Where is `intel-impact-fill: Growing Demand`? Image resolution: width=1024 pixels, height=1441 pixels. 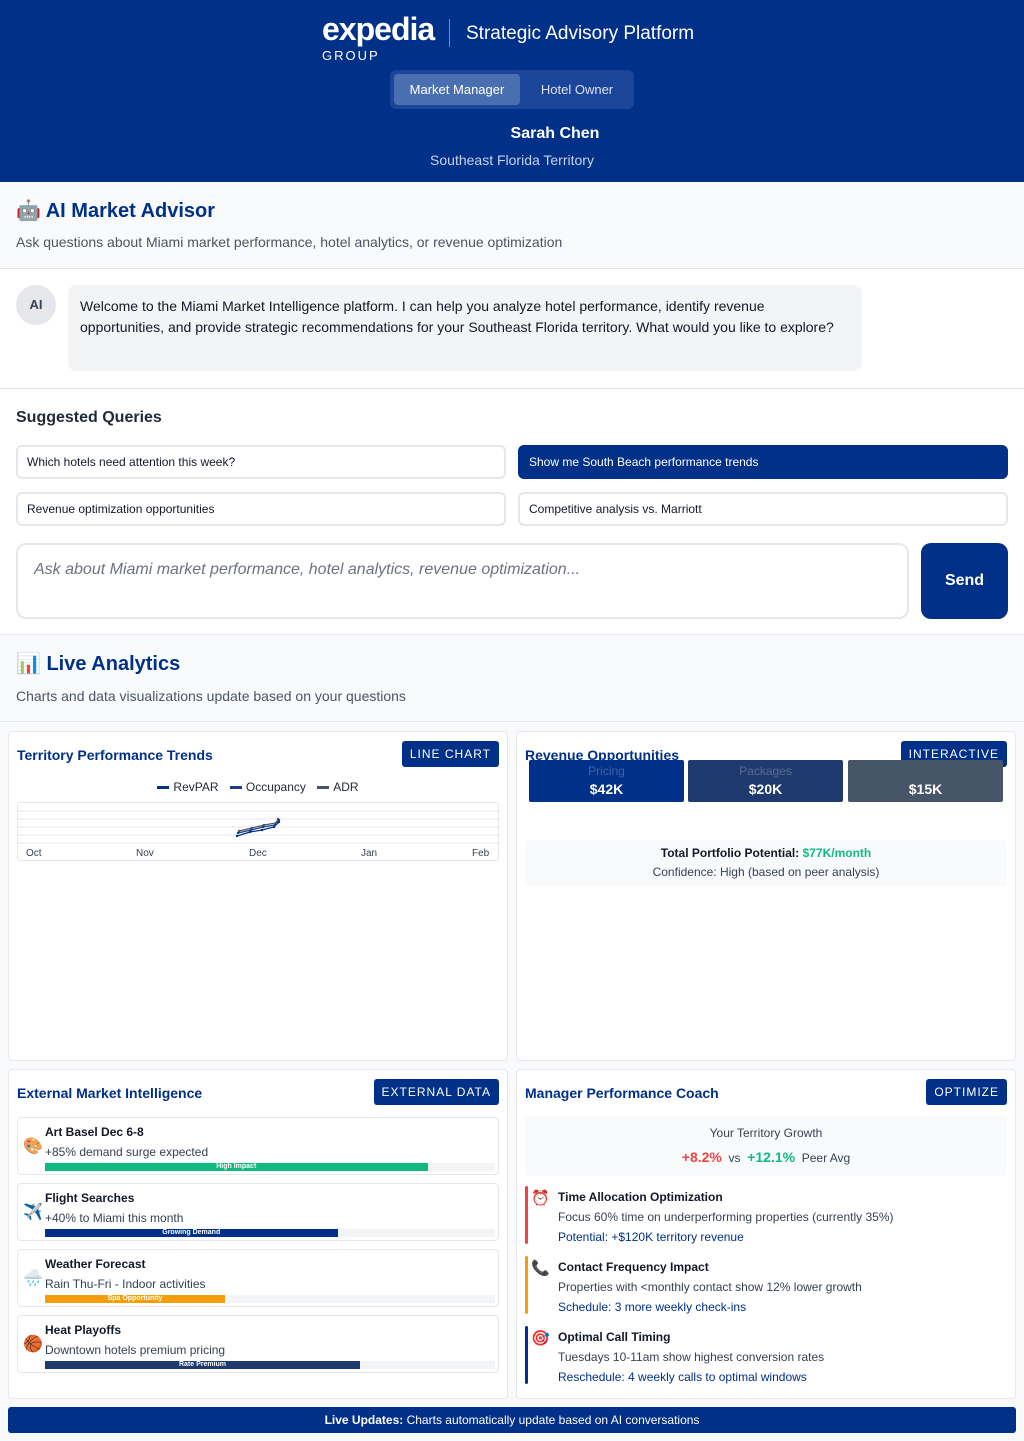 intel-impact-fill: Growing Demand is located at coordinates (191, 1233).